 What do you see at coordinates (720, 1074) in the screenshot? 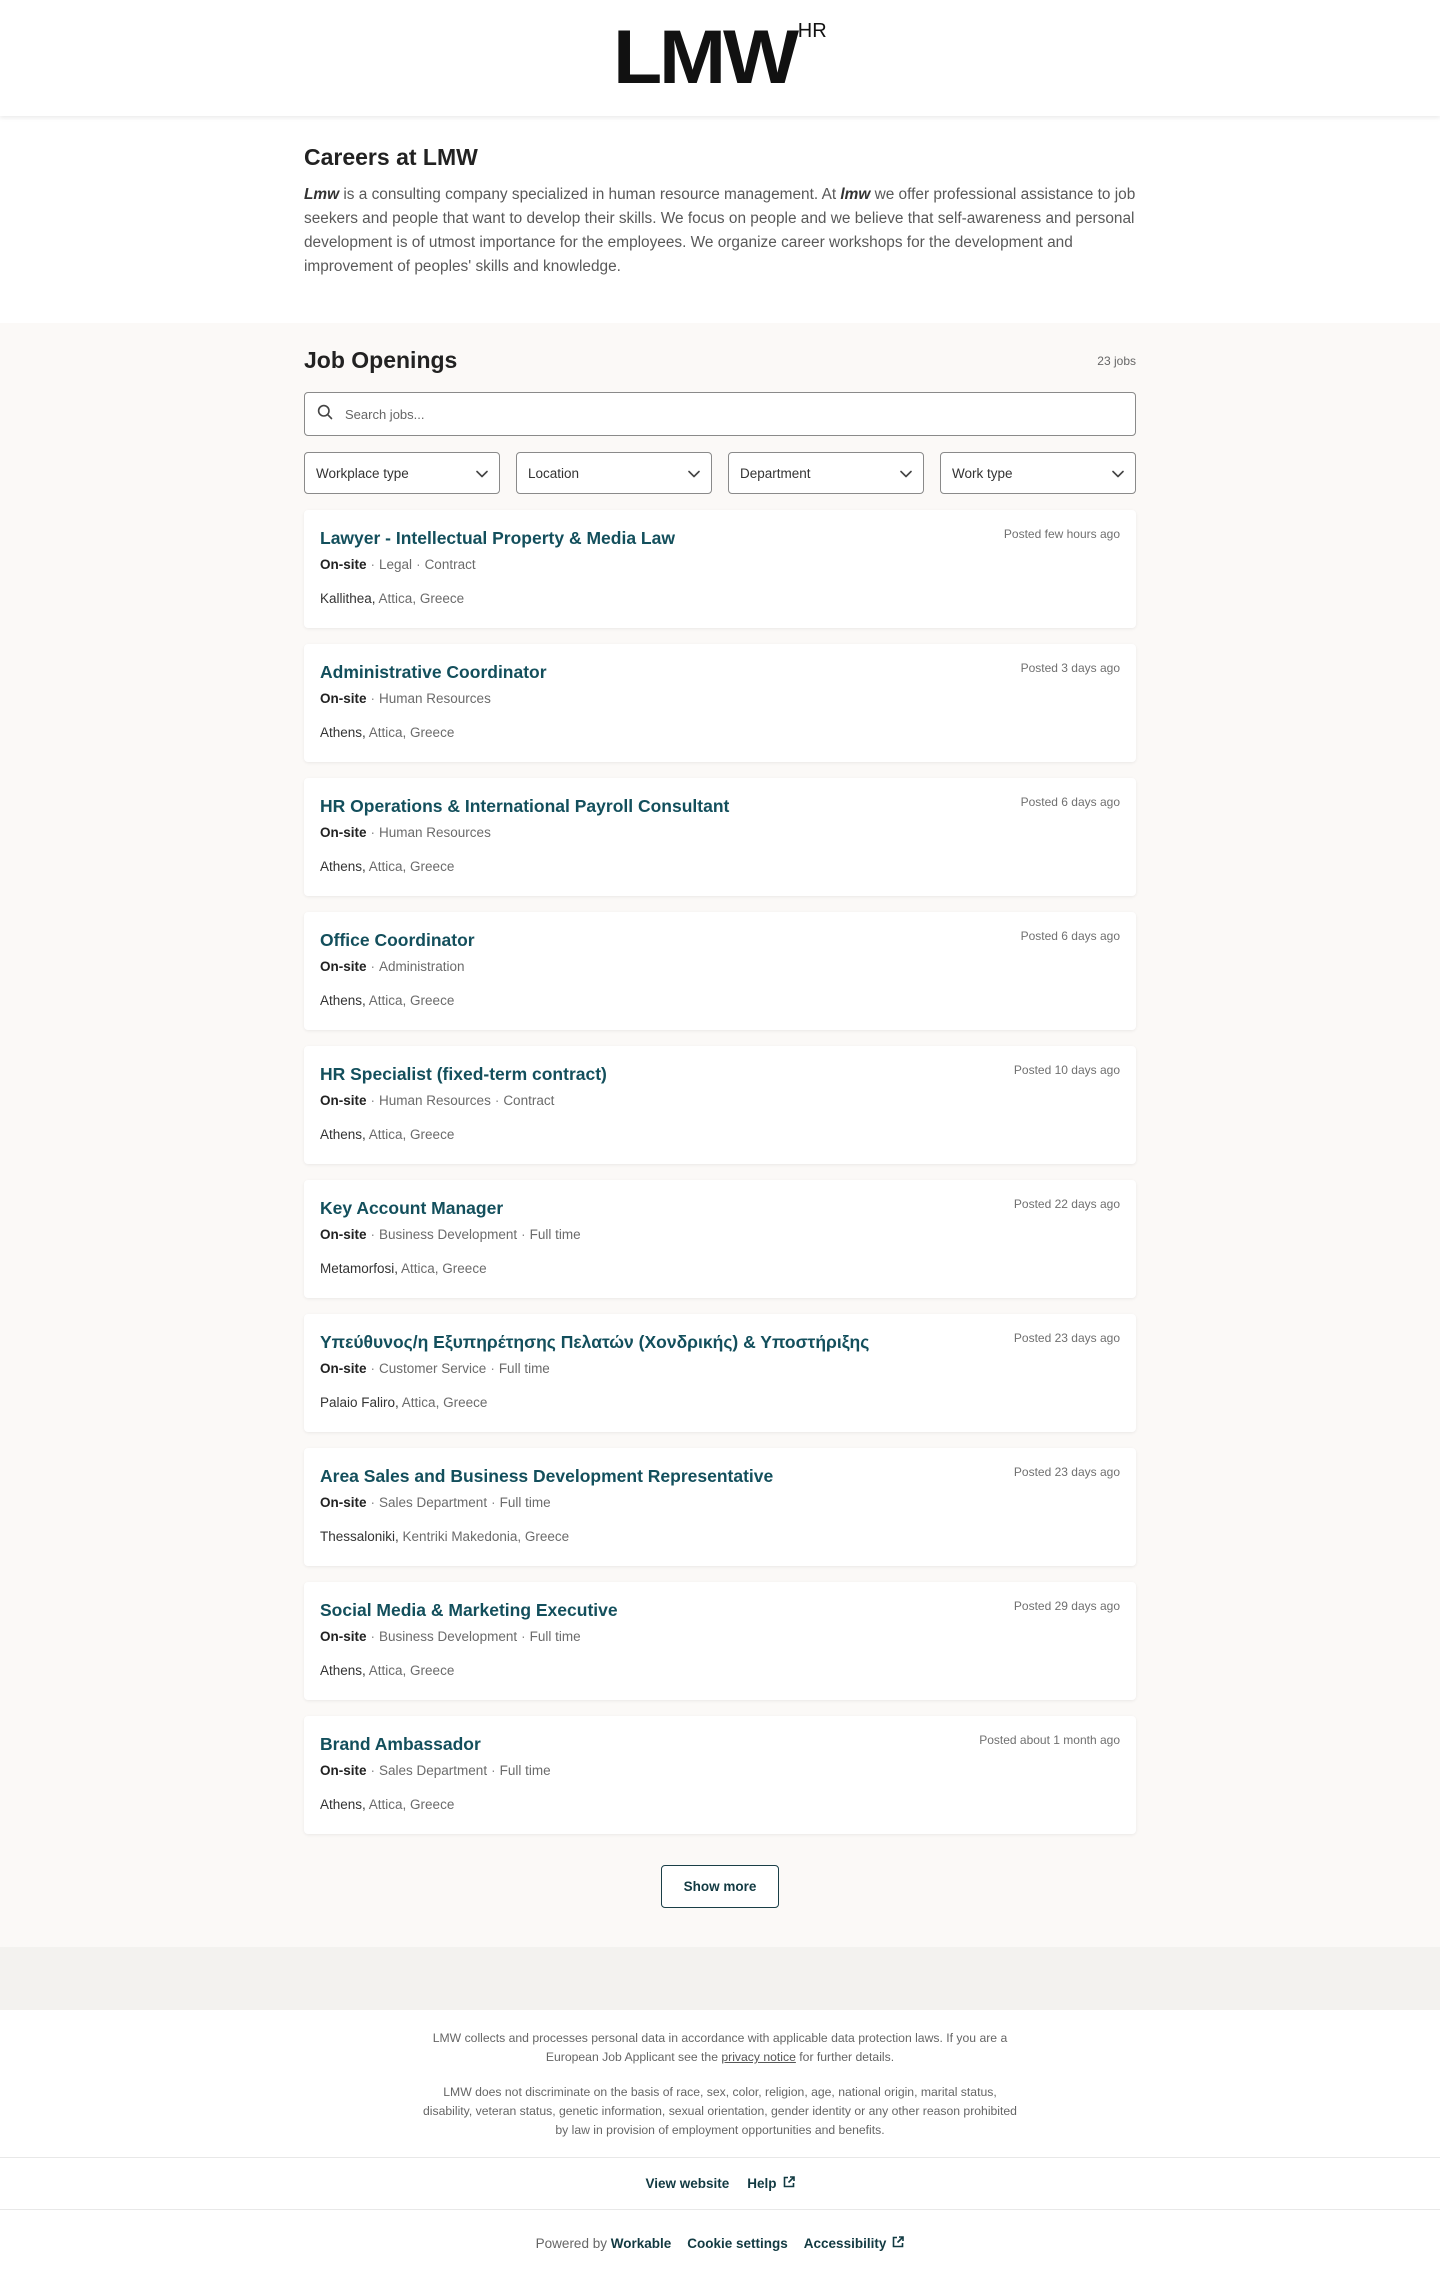
I see `job-title-link: HR Specialist (fixed-term contract)` at bounding box center [720, 1074].